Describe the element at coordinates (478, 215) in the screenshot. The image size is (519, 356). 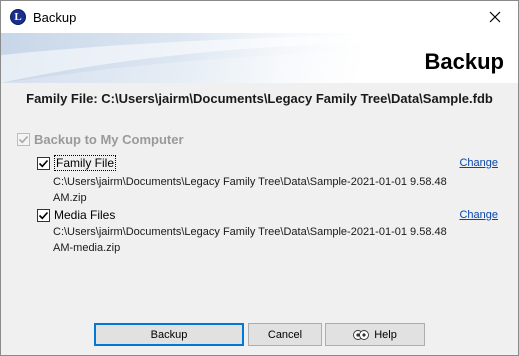
I see `change-media-files-link: Change` at that location.